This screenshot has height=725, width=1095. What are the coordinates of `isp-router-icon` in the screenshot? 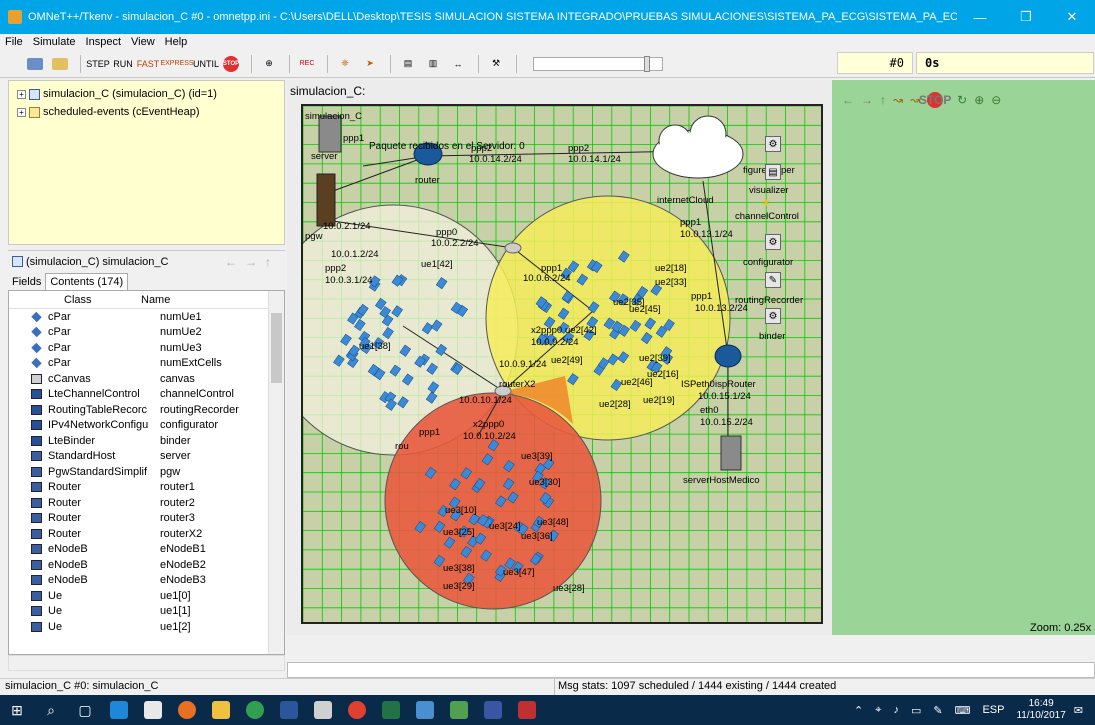 It's located at (728, 356).